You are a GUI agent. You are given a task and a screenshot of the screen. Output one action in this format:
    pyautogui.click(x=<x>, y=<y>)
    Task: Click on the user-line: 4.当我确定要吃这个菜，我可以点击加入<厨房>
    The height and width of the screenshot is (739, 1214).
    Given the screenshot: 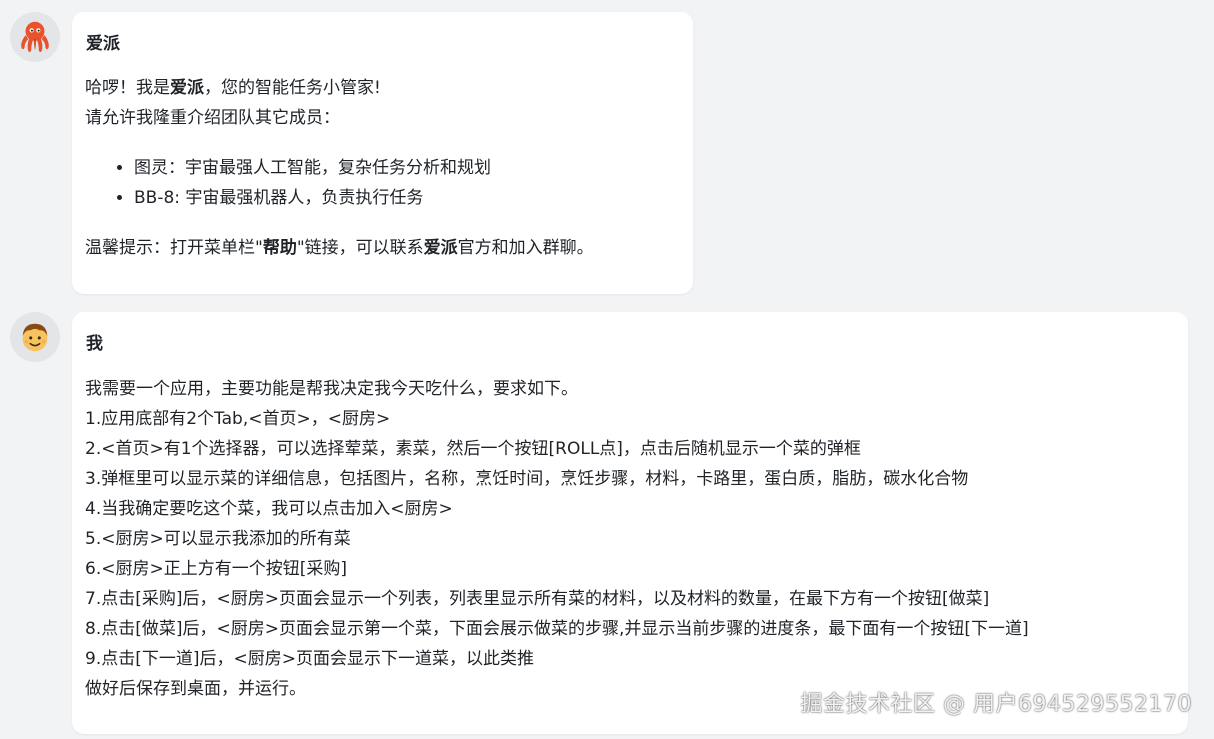 What is the action you would take?
    pyautogui.click(x=269, y=509)
    